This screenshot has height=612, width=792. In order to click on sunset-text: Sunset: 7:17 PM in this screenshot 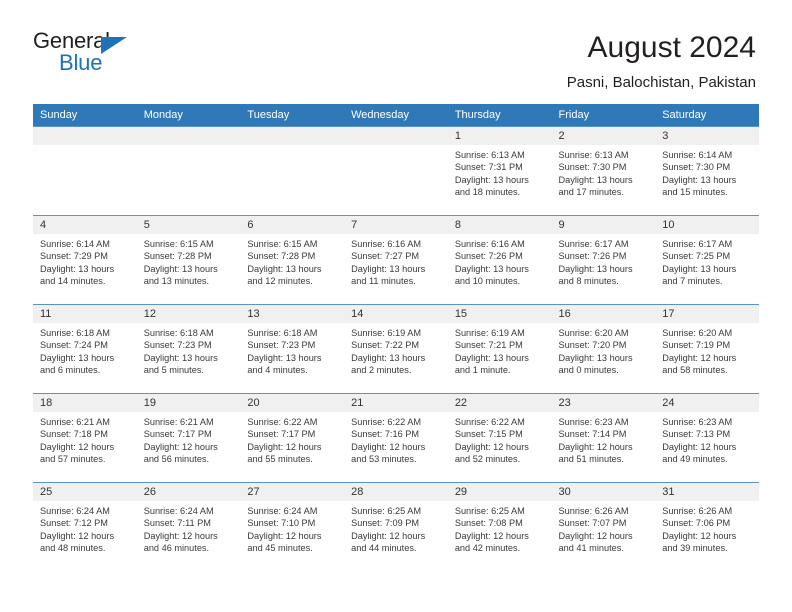, I will do `click(177, 434)`.